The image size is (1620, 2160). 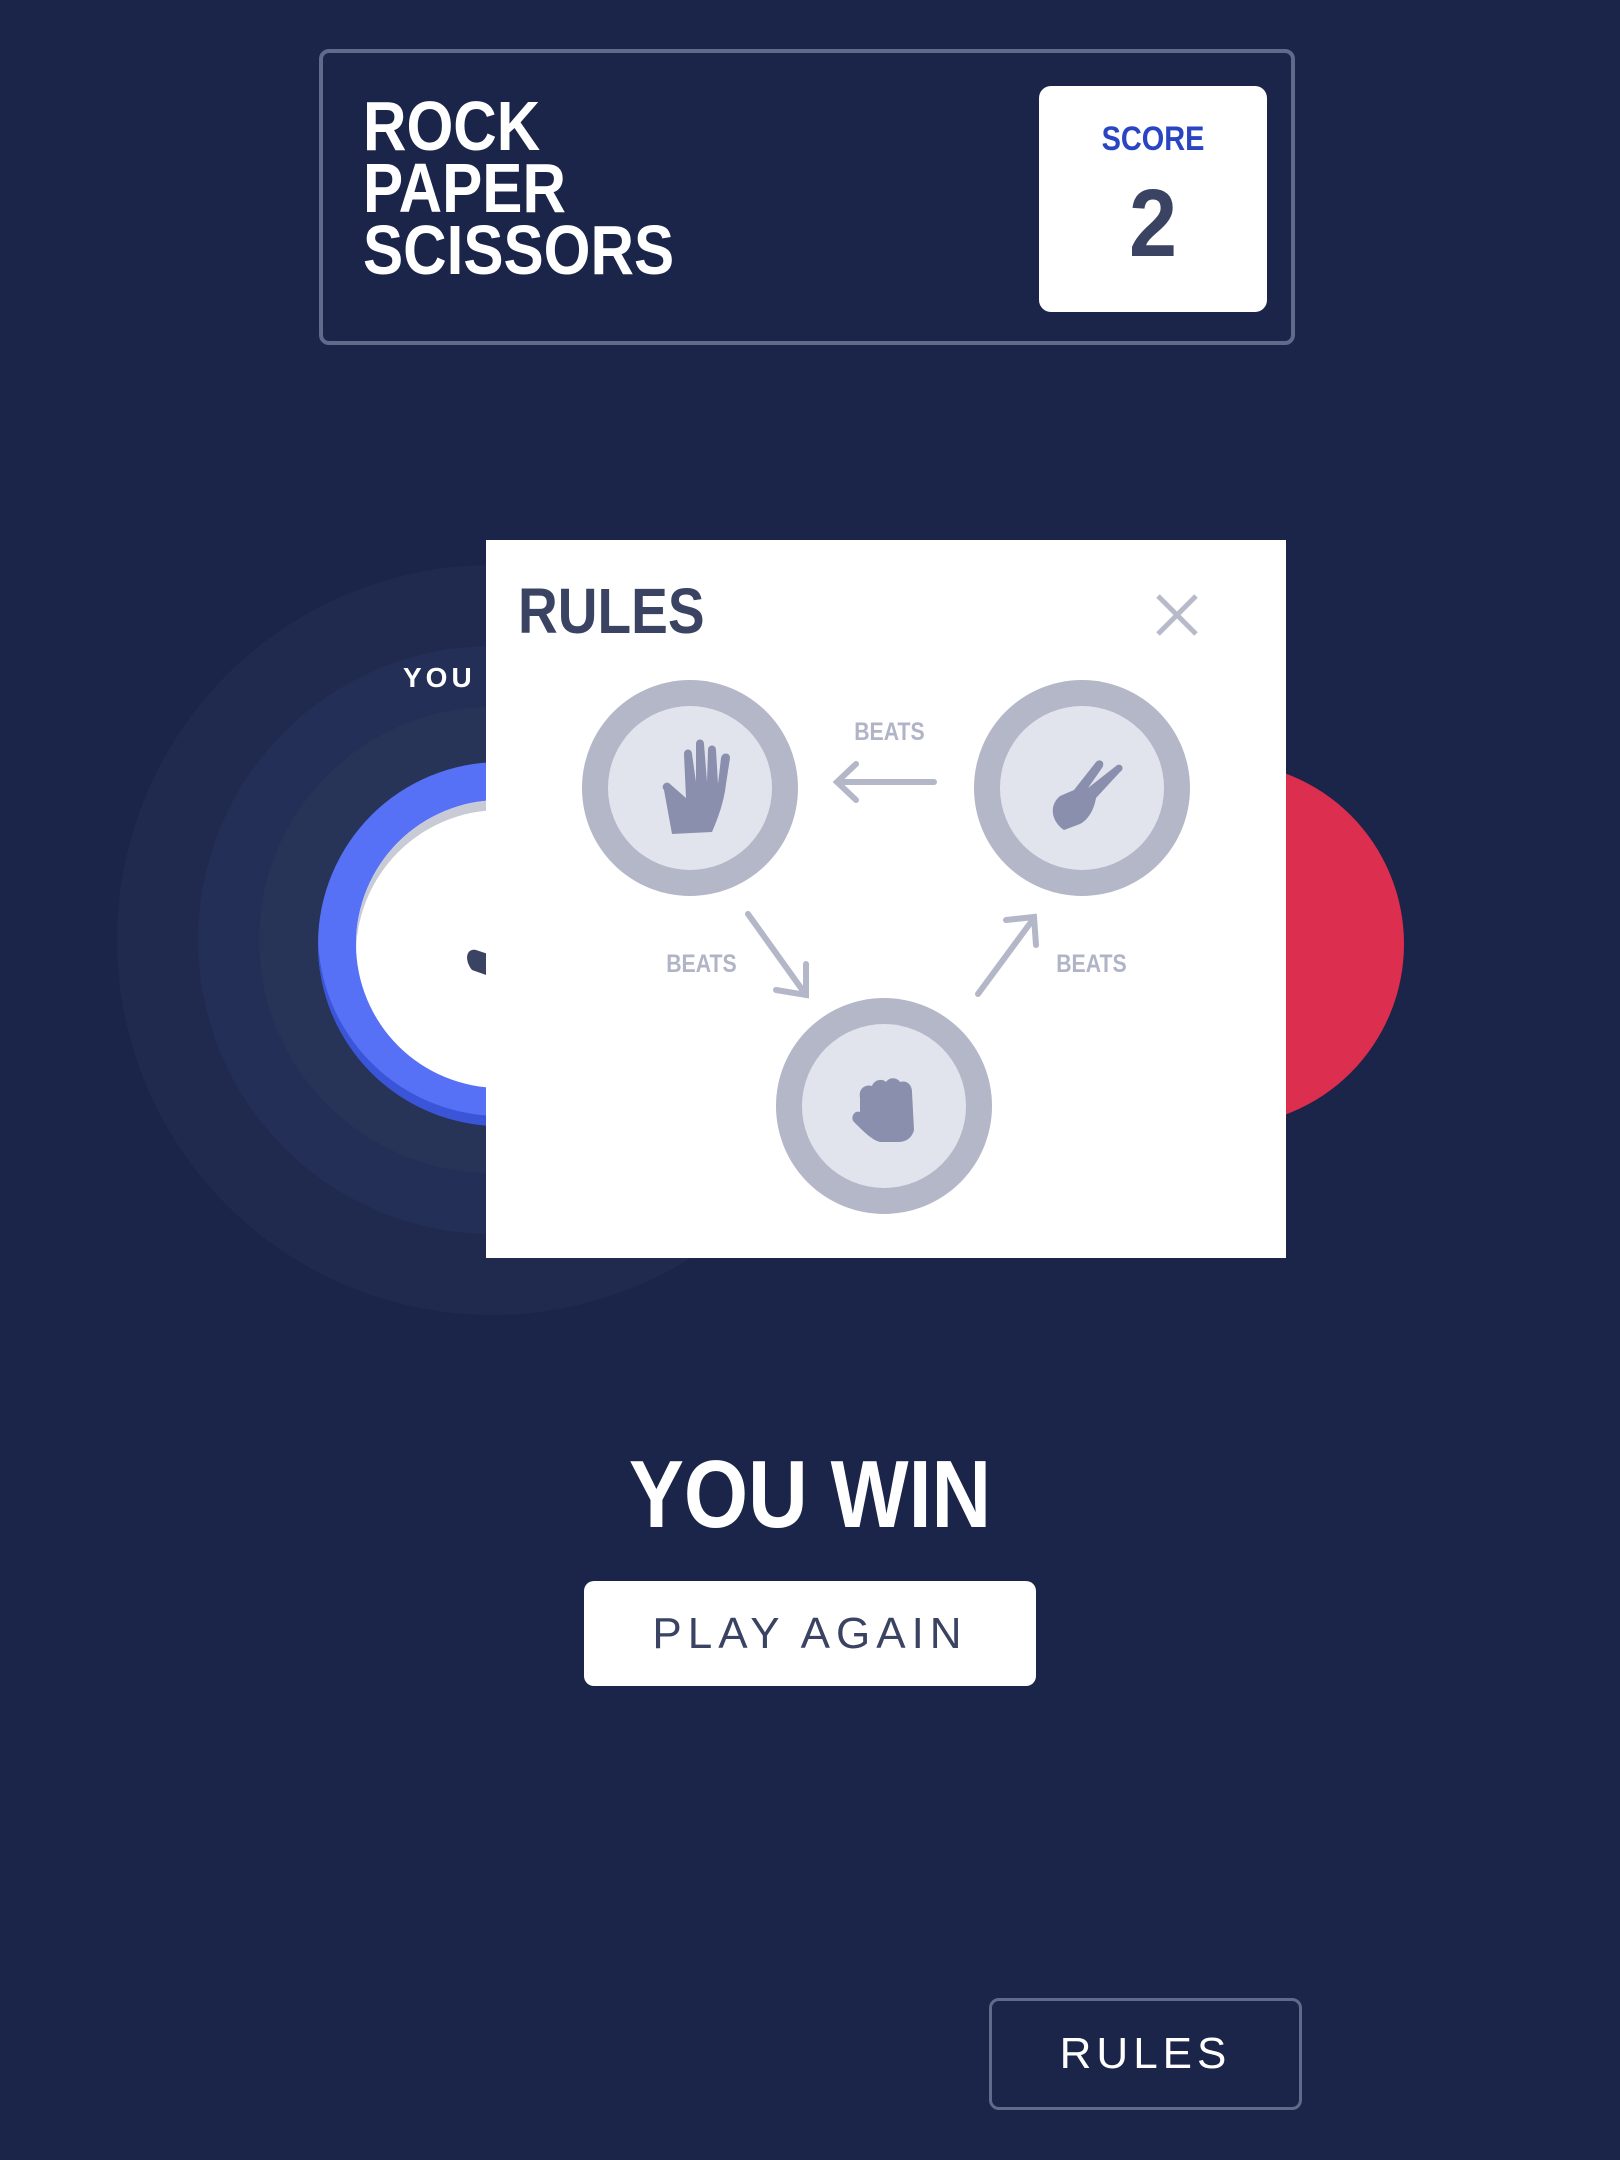 I want to click on score-header: ROCK PAPER SCISSORS SCORE 2, so click(x=807, y=197).